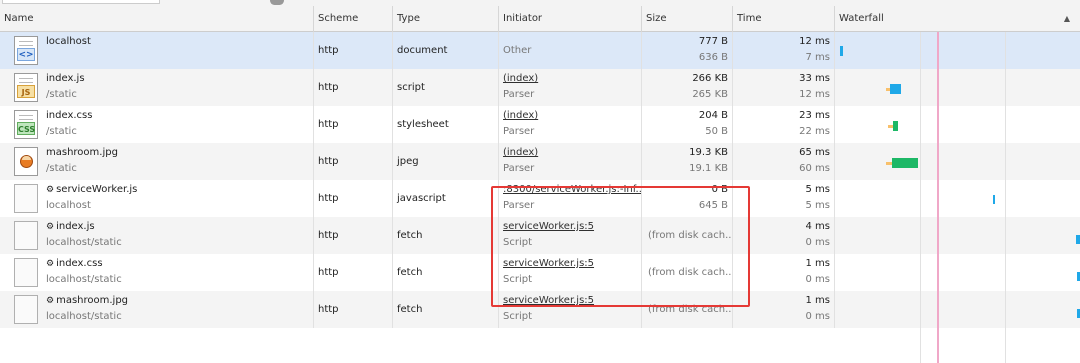 This screenshot has height=363, width=1080. What do you see at coordinates (620, 246) in the screenshot?
I see `highlight-box` at bounding box center [620, 246].